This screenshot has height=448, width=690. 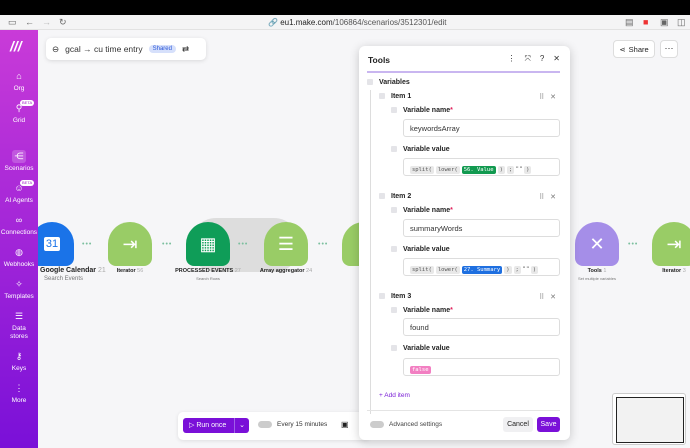 What do you see at coordinates (19, 361) in the screenshot?
I see `sidebar-item-keys: ⚷ Keys` at bounding box center [19, 361].